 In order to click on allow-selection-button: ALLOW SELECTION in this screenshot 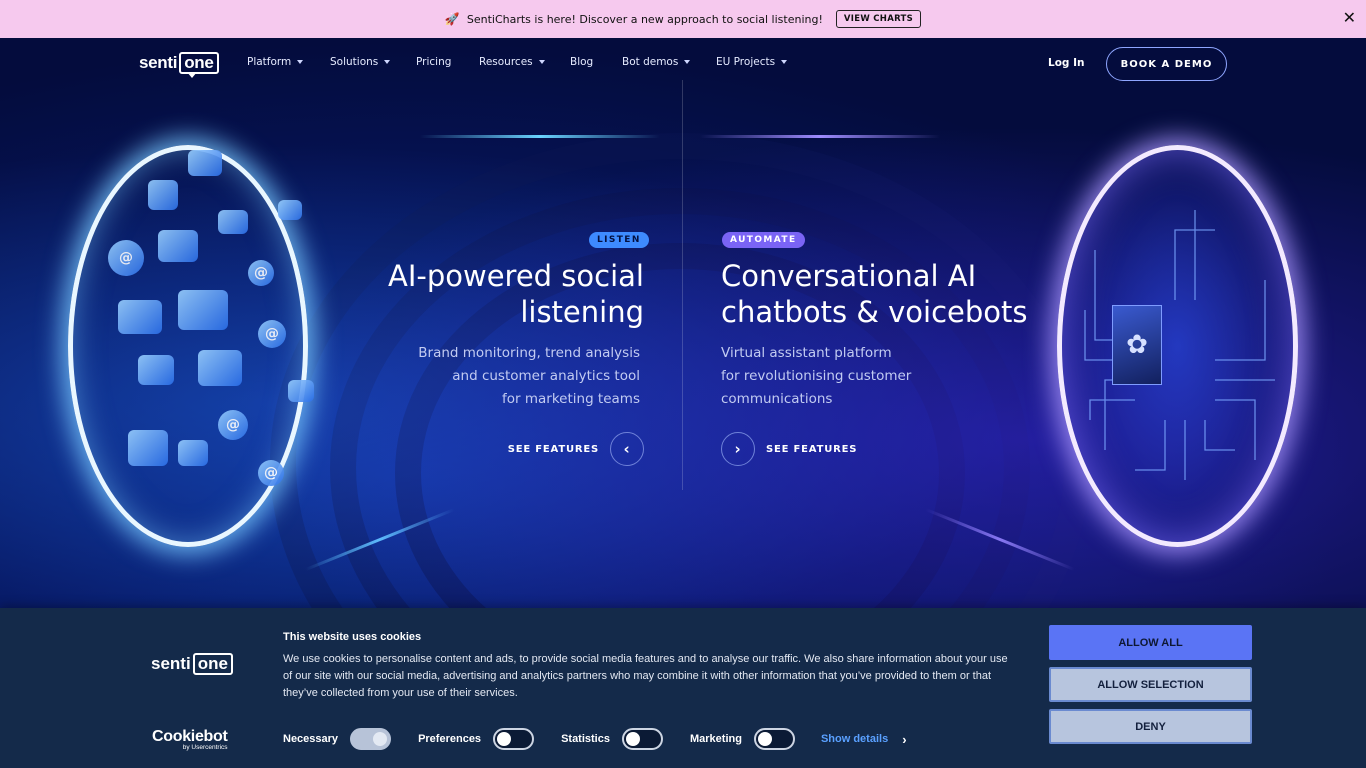, I will do `click(1150, 684)`.